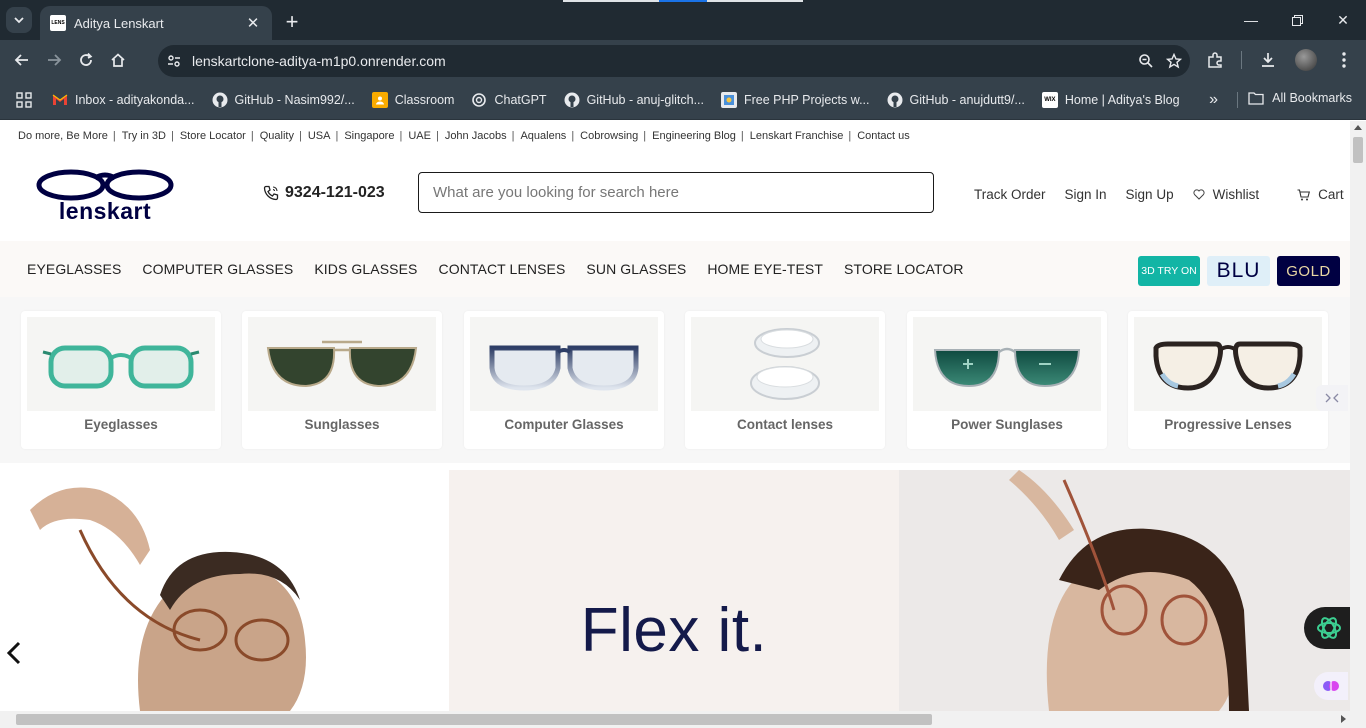 This screenshot has width=1366, height=728. Describe the element at coordinates (1323, 194) in the screenshot. I see `cart-link: Cart` at that location.